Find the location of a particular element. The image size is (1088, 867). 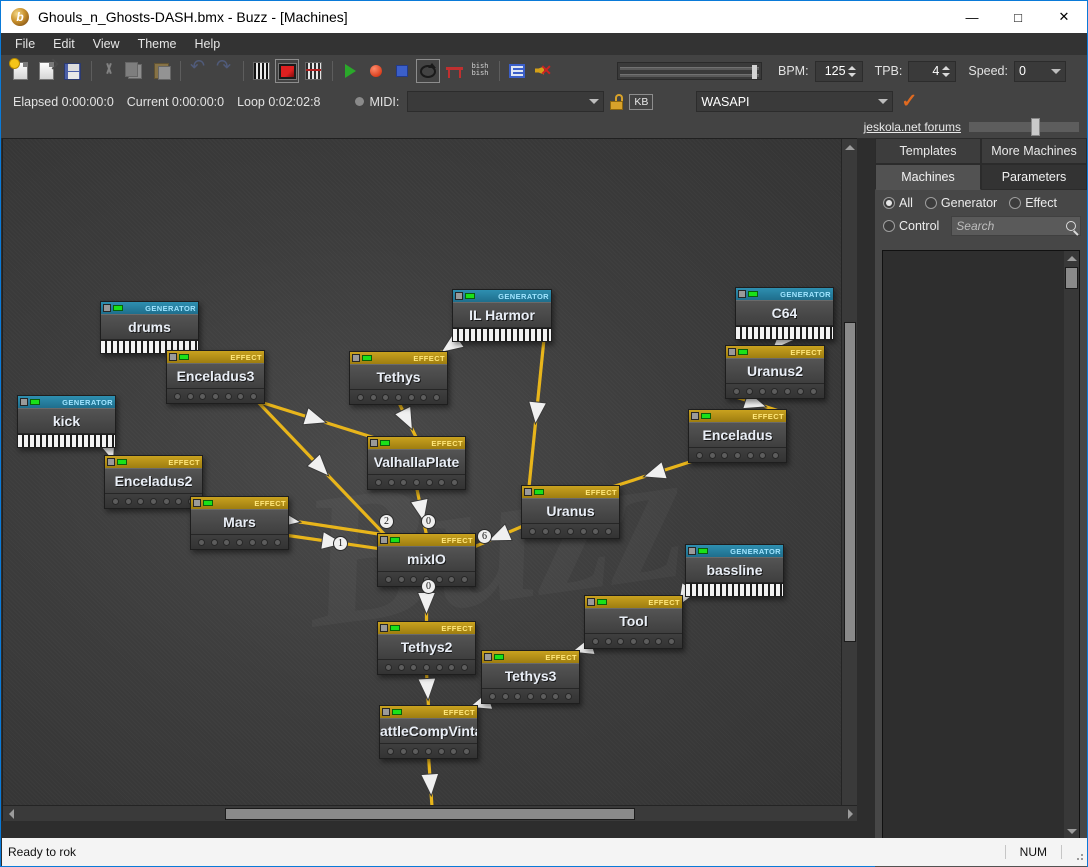

mute-icon is located at coordinates (543, 71).